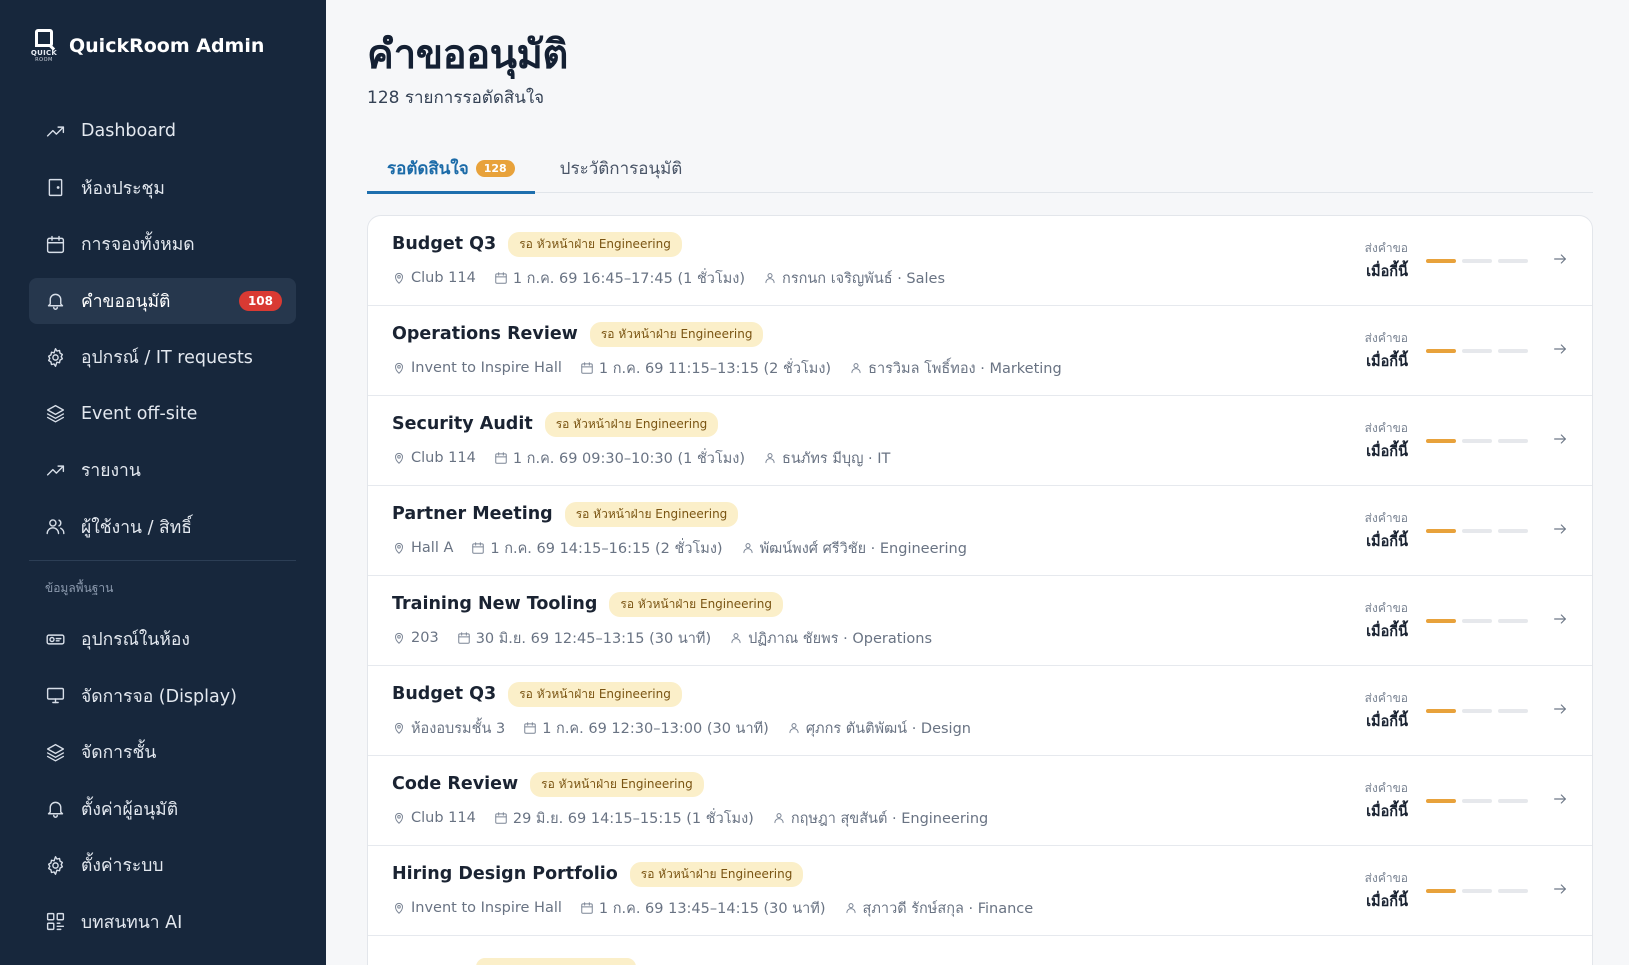 The width and height of the screenshot is (1629, 965). What do you see at coordinates (162, 527) in the screenshot?
I see `sidebar-item-main-7: ผู้ใช้งาน / สิทธิ์` at bounding box center [162, 527].